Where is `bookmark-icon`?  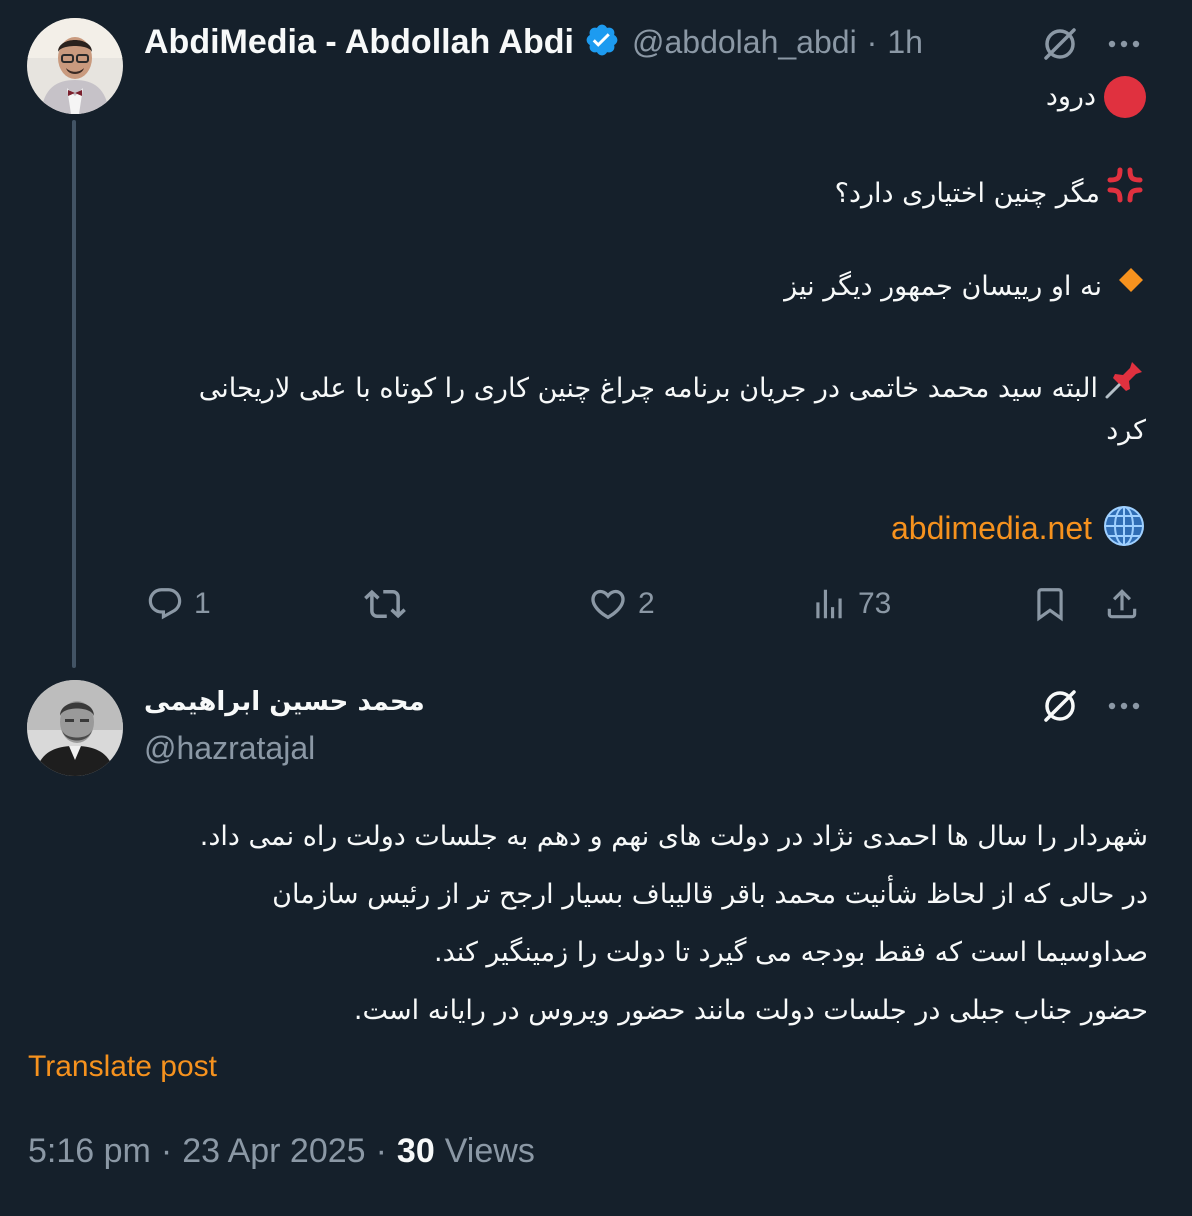
bookmark-icon is located at coordinates (1050, 604).